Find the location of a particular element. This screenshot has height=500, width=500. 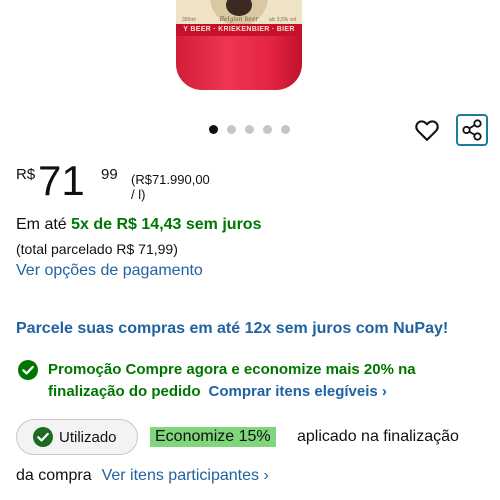

coupon-line2: da compra Ver itens participantes › is located at coordinates (142, 476).